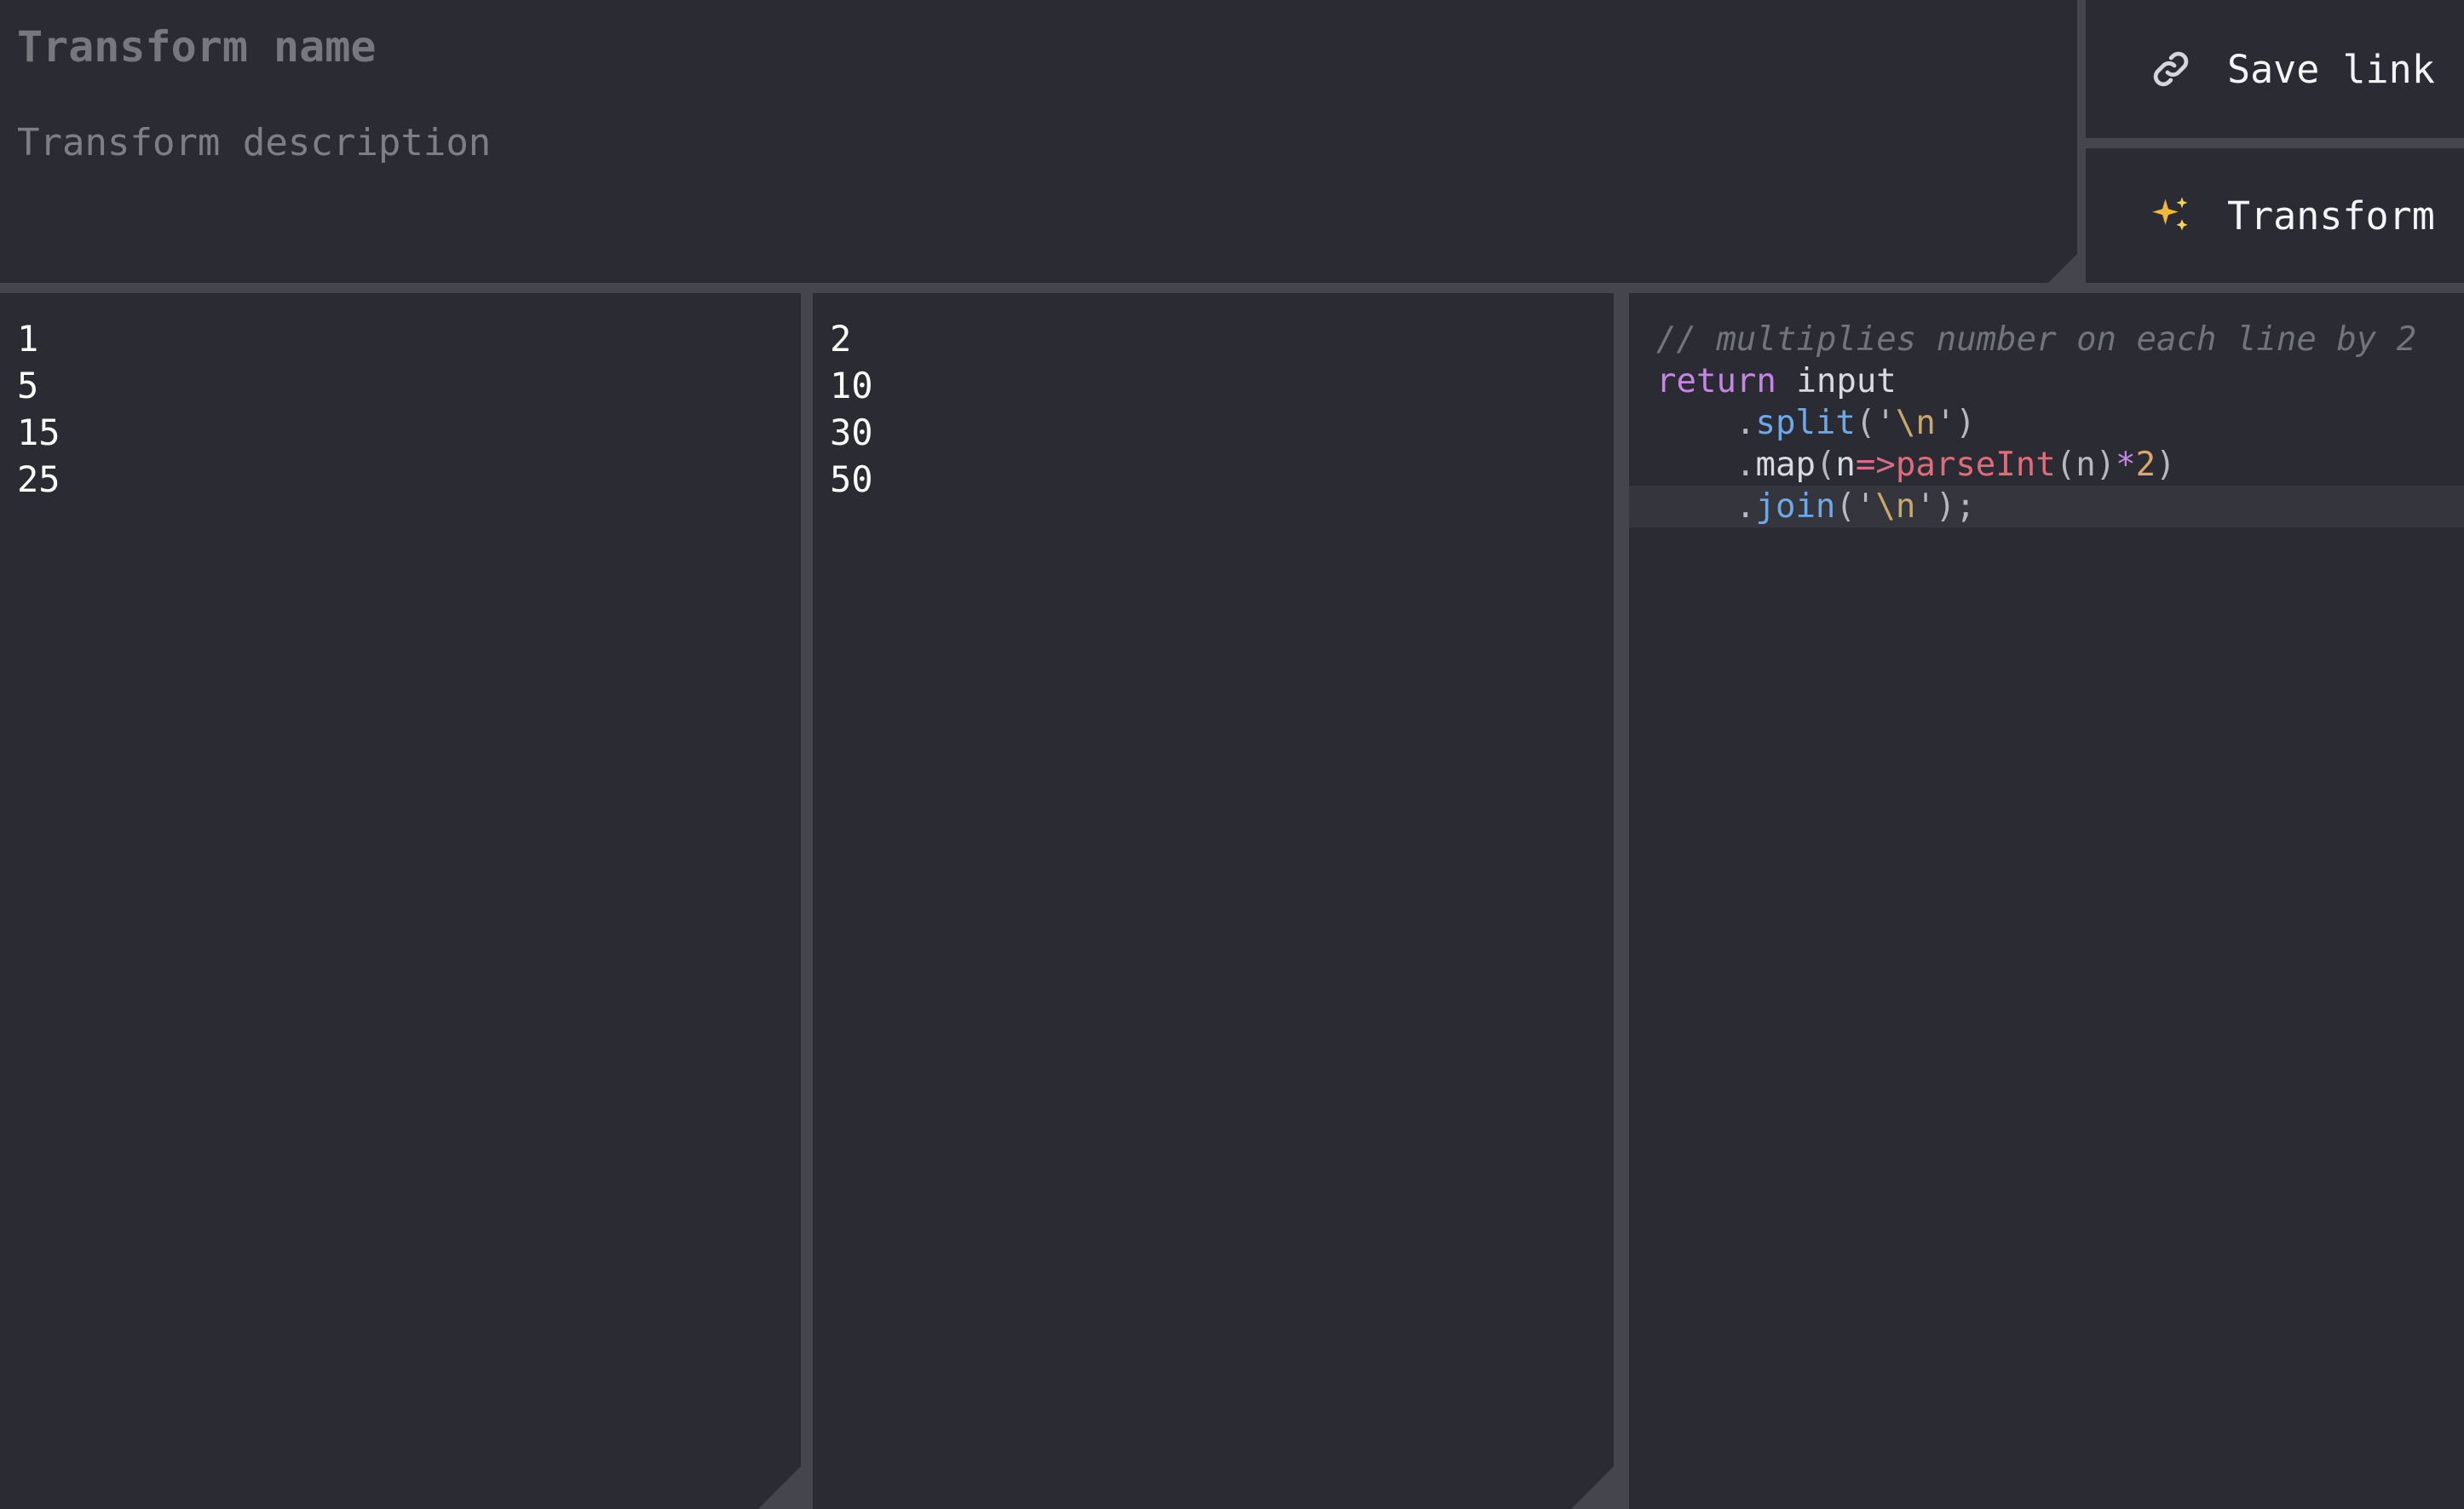 The image size is (2464, 1509). I want to click on code-line: .split('\n'), so click(2046, 423).